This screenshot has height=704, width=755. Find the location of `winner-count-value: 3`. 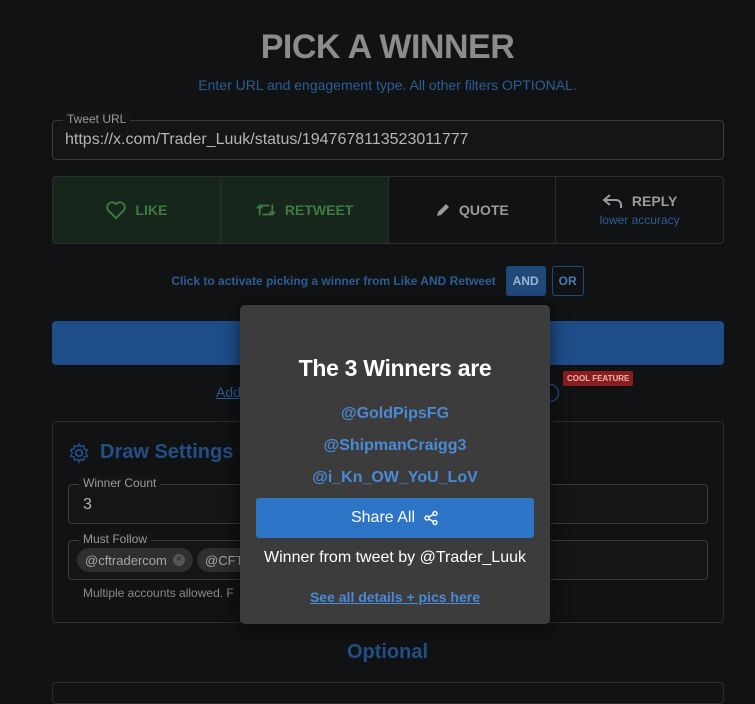

winner-count-value: 3 is located at coordinates (87, 505).